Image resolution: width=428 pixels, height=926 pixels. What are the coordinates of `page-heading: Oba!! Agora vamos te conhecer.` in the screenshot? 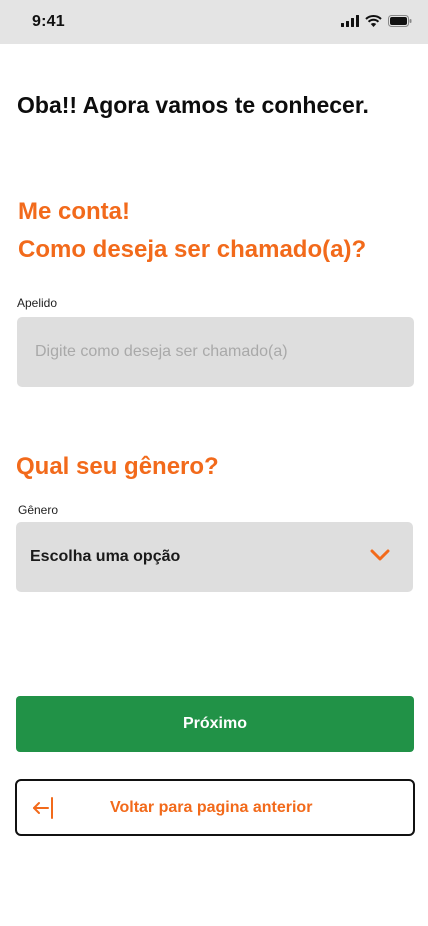 It's located at (193, 105).